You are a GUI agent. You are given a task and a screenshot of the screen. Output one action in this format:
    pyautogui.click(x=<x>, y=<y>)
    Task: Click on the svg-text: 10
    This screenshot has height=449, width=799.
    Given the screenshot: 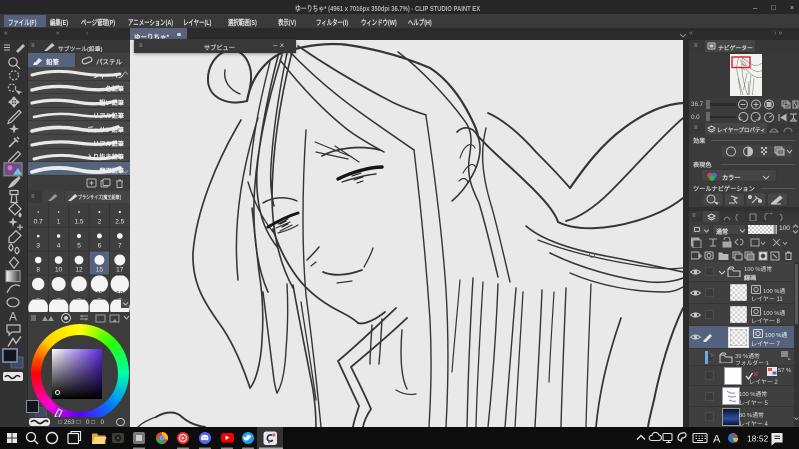 What is the action you would take?
    pyautogui.click(x=59, y=270)
    